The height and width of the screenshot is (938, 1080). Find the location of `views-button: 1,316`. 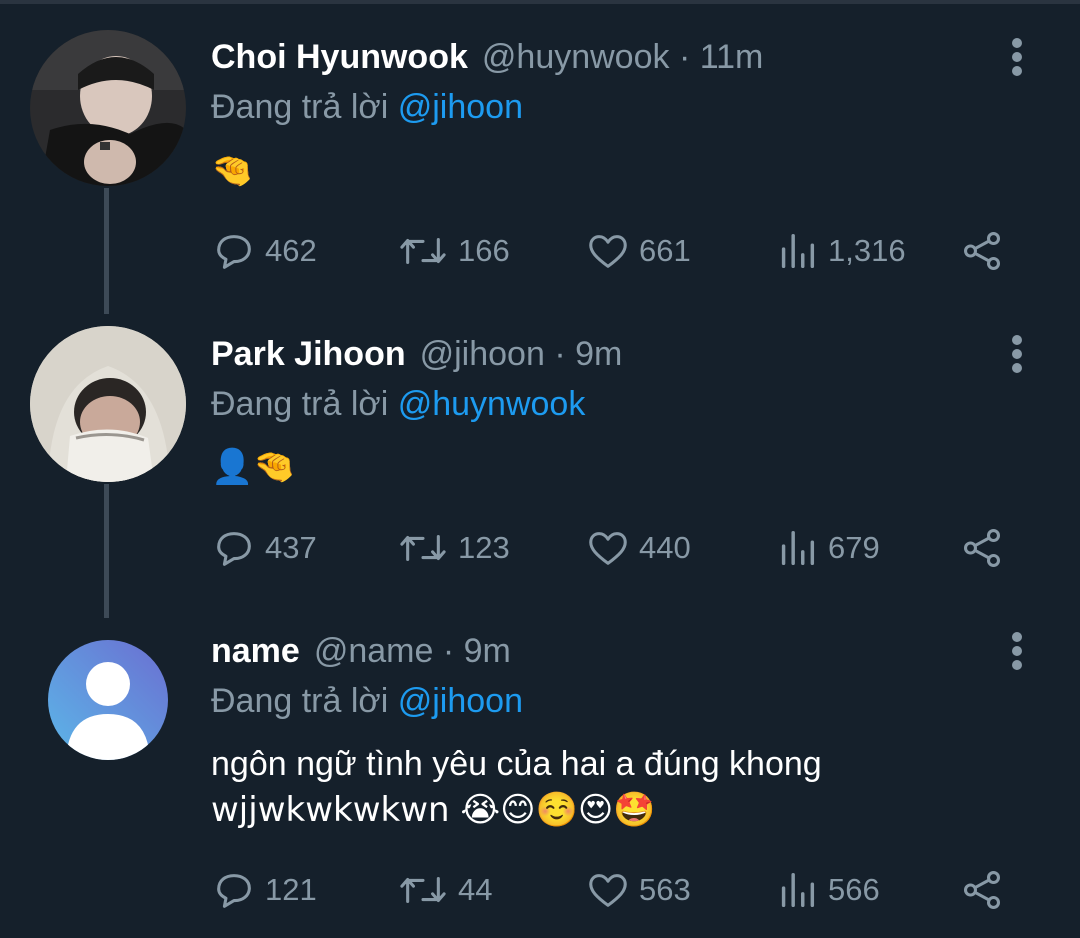

views-button: 1,316 is located at coordinates (840, 251).